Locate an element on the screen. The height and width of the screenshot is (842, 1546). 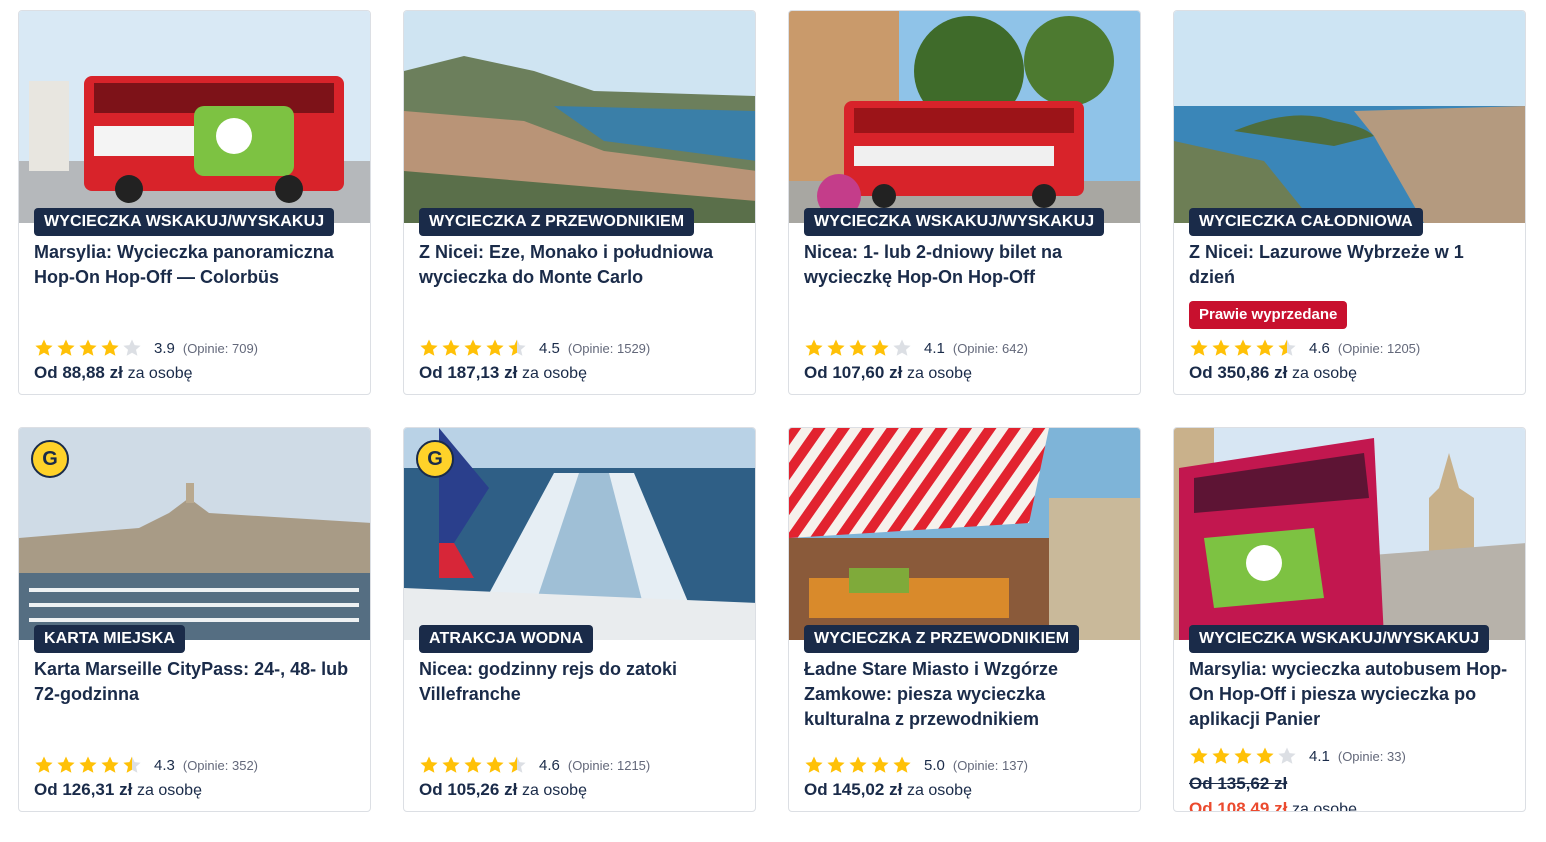
review-count: (Opinie: 642) is located at coordinates (990, 348).